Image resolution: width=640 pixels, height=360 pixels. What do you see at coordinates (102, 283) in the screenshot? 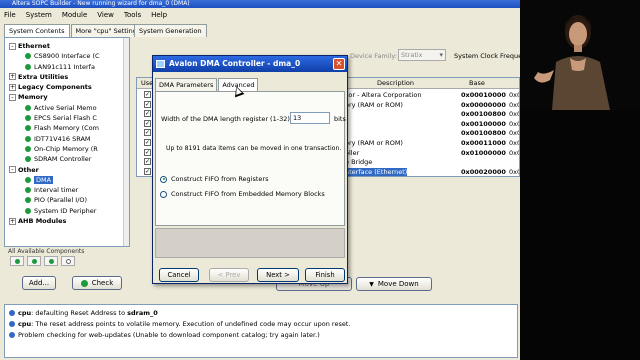
I see `check-button-label: Check` at bounding box center [102, 283].